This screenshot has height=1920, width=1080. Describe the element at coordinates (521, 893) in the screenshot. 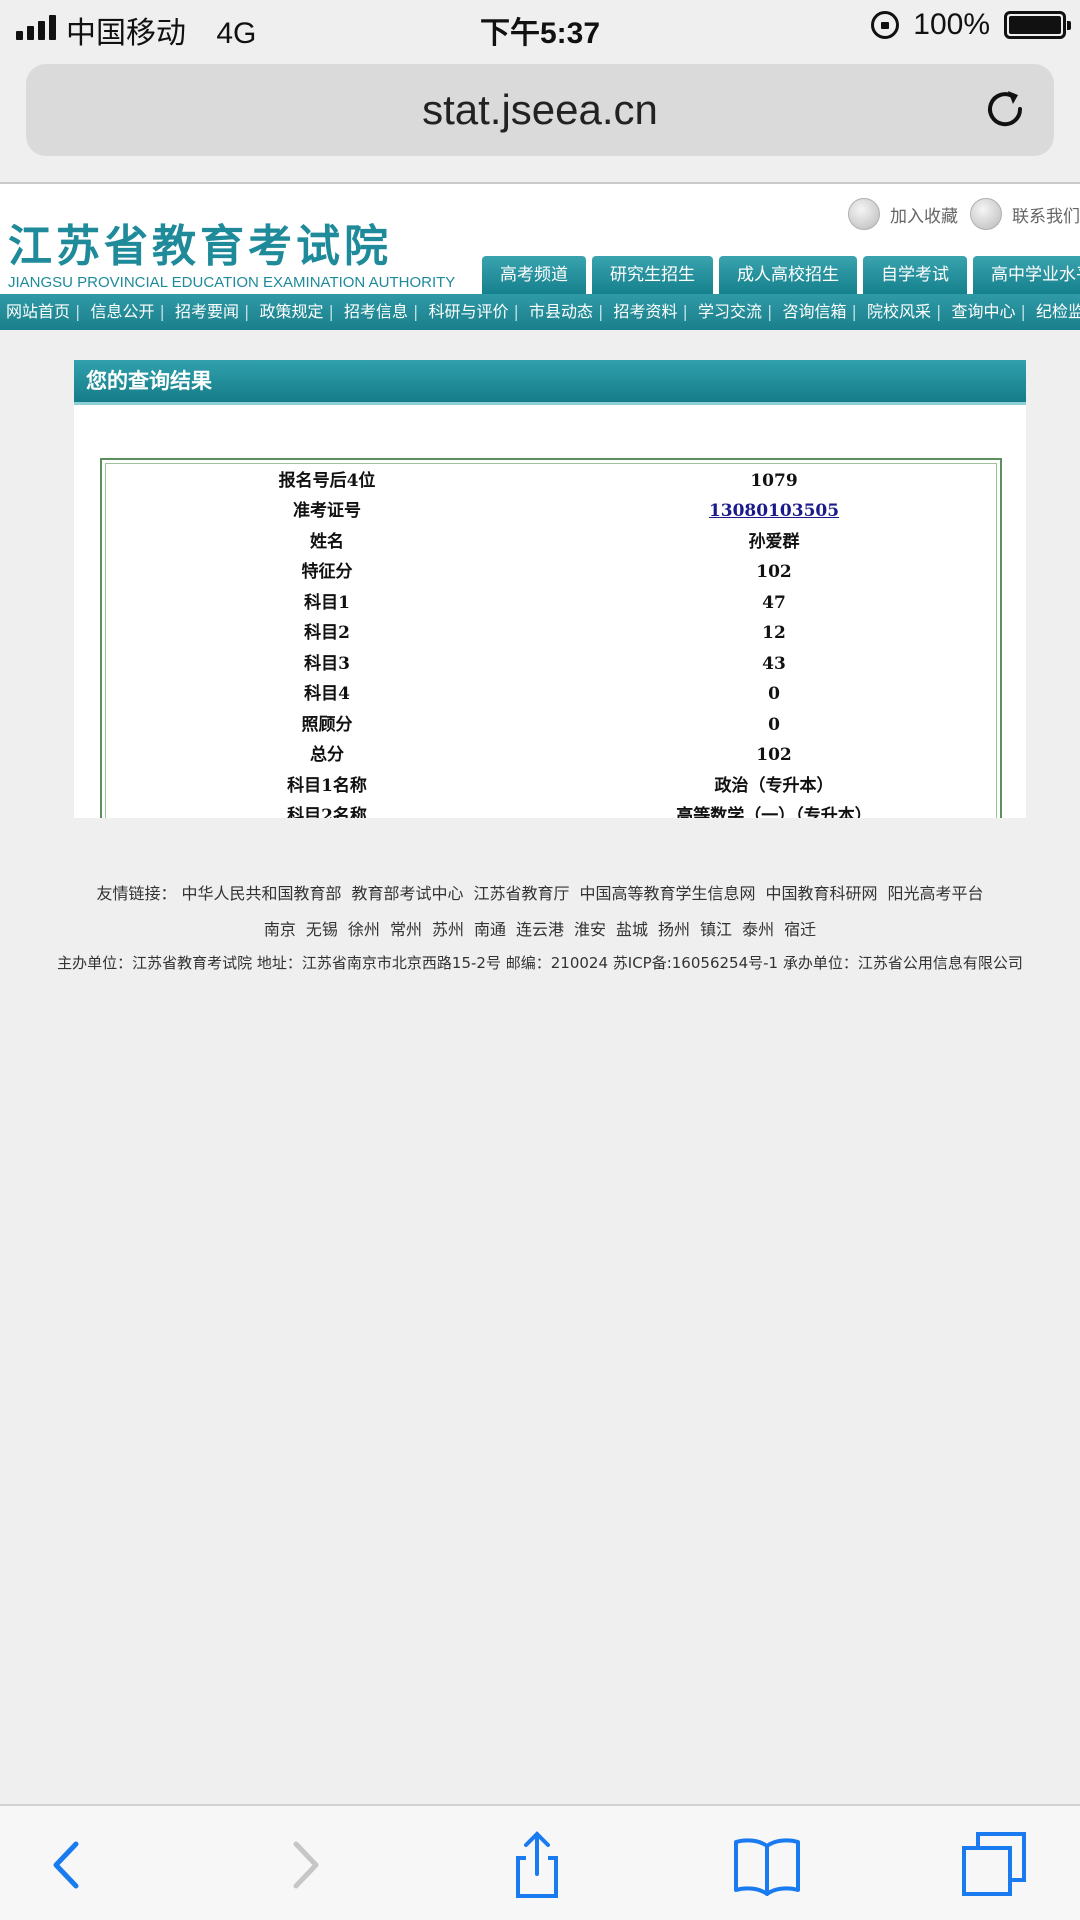

I see `friend-link: 江苏省教育厅` at that location.